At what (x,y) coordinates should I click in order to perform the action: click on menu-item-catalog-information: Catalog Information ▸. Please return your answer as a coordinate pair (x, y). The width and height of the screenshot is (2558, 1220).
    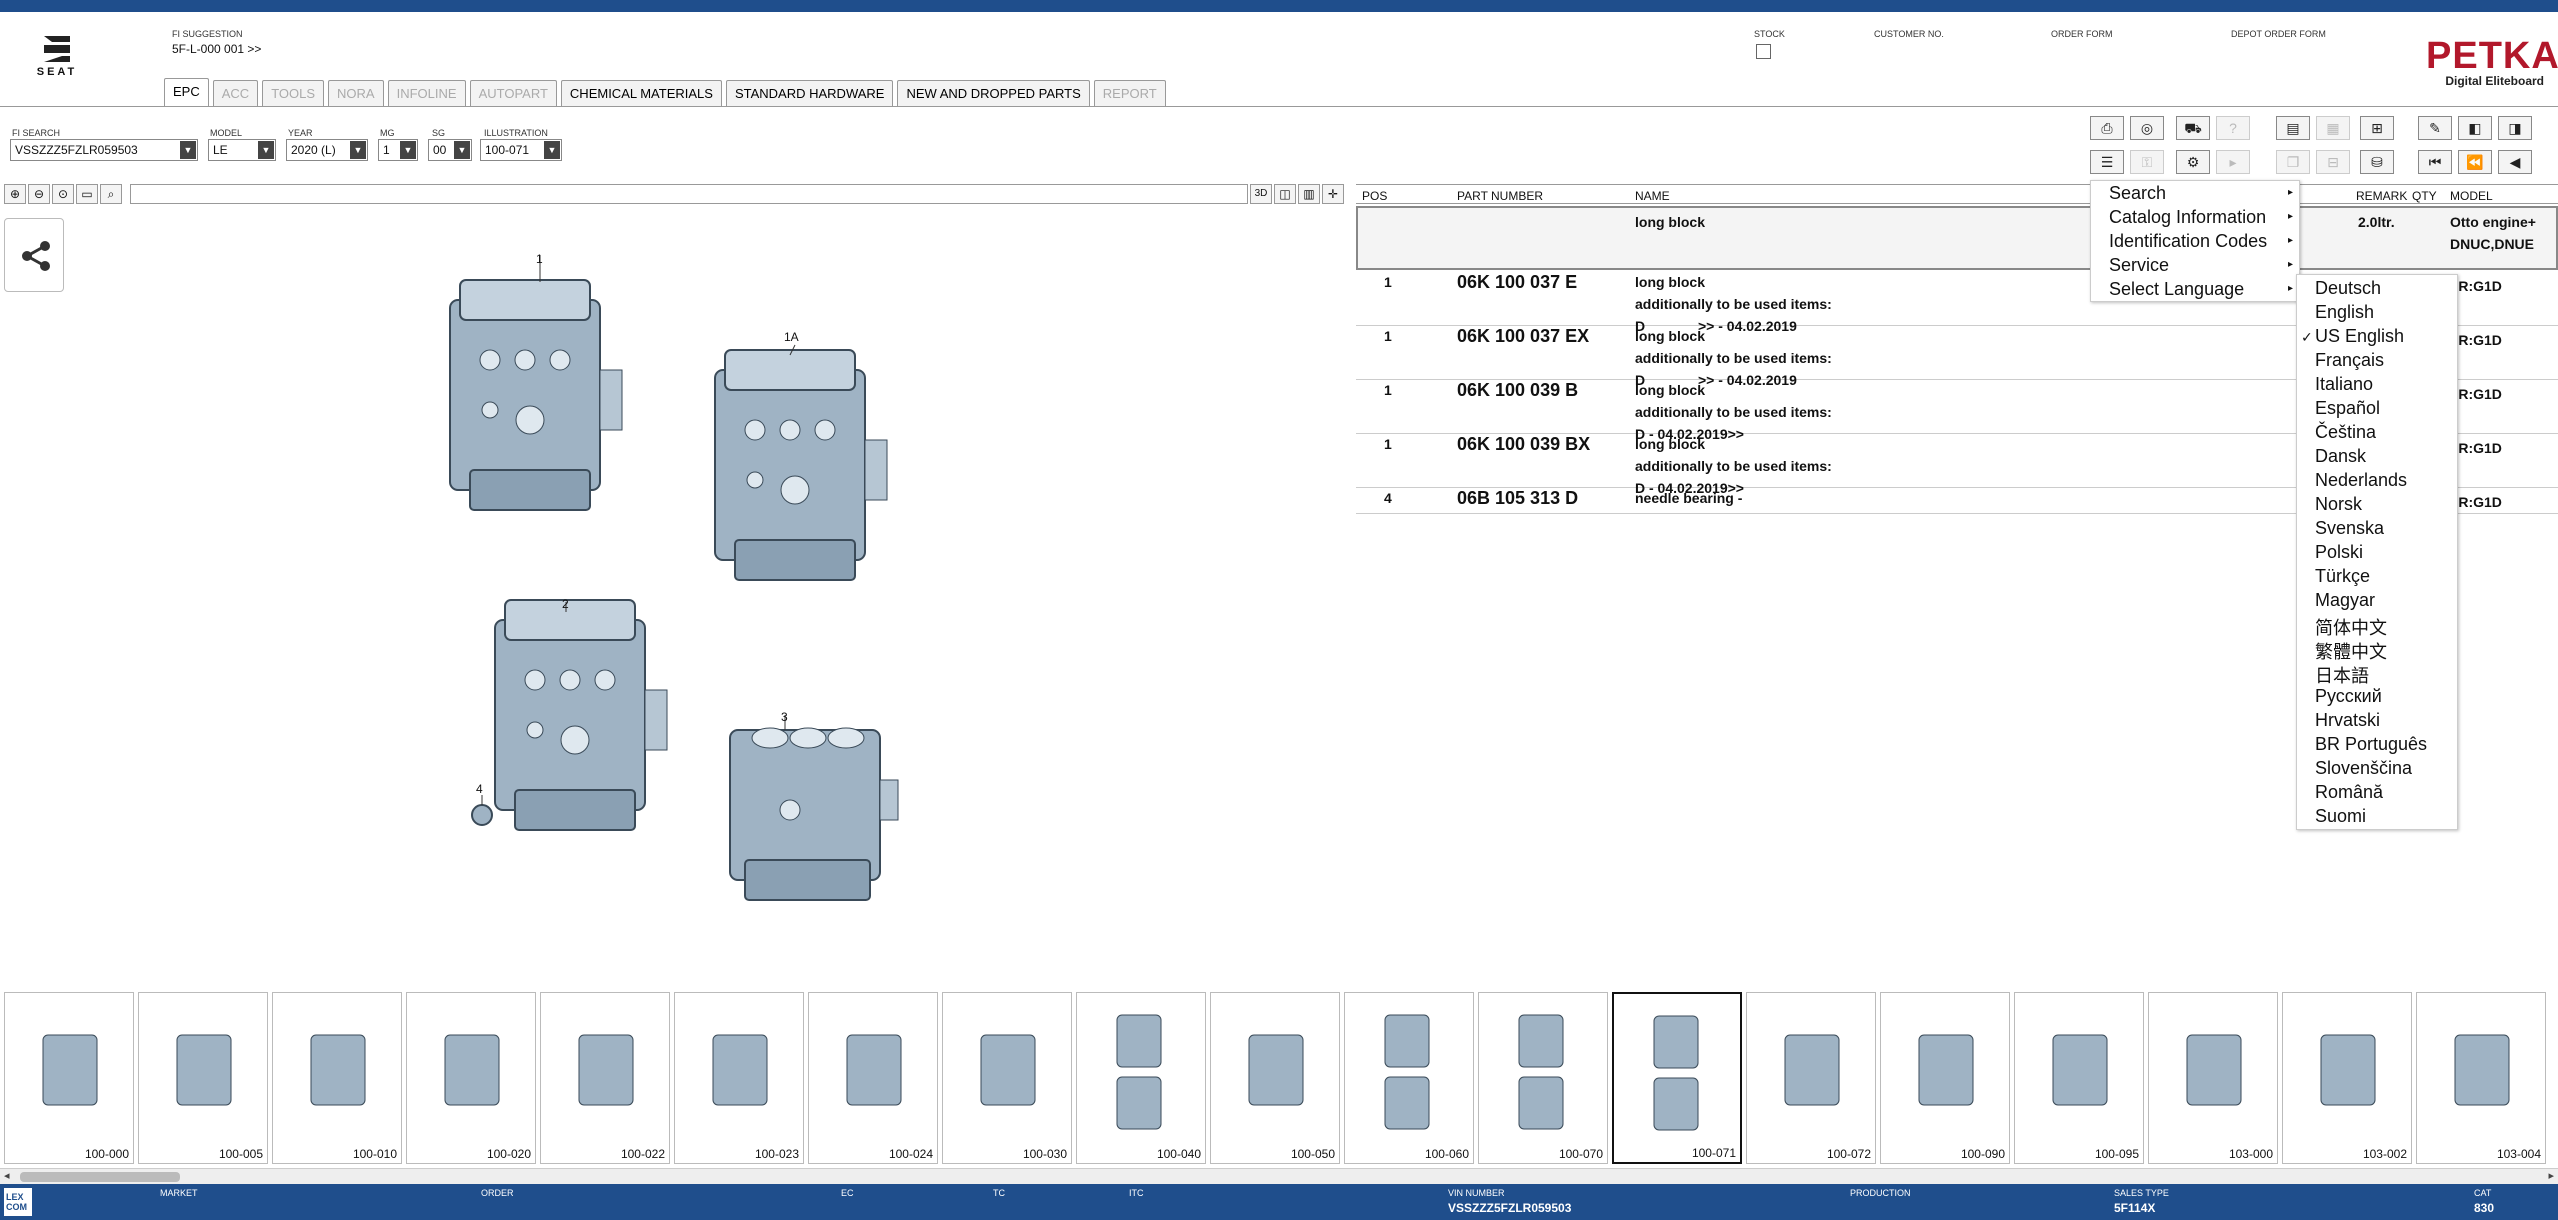
    Looking at the image, I should click on (2196, 217).